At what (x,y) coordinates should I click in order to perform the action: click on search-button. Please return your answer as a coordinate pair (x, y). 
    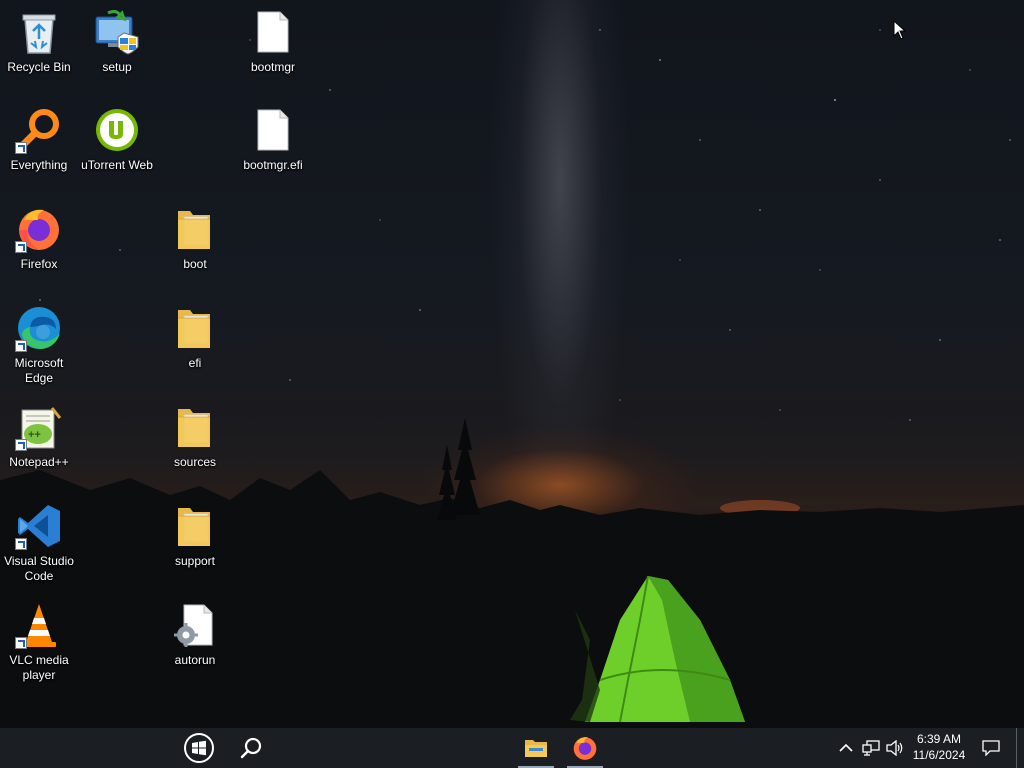
    Looking at the image, I should click on (251, 748).